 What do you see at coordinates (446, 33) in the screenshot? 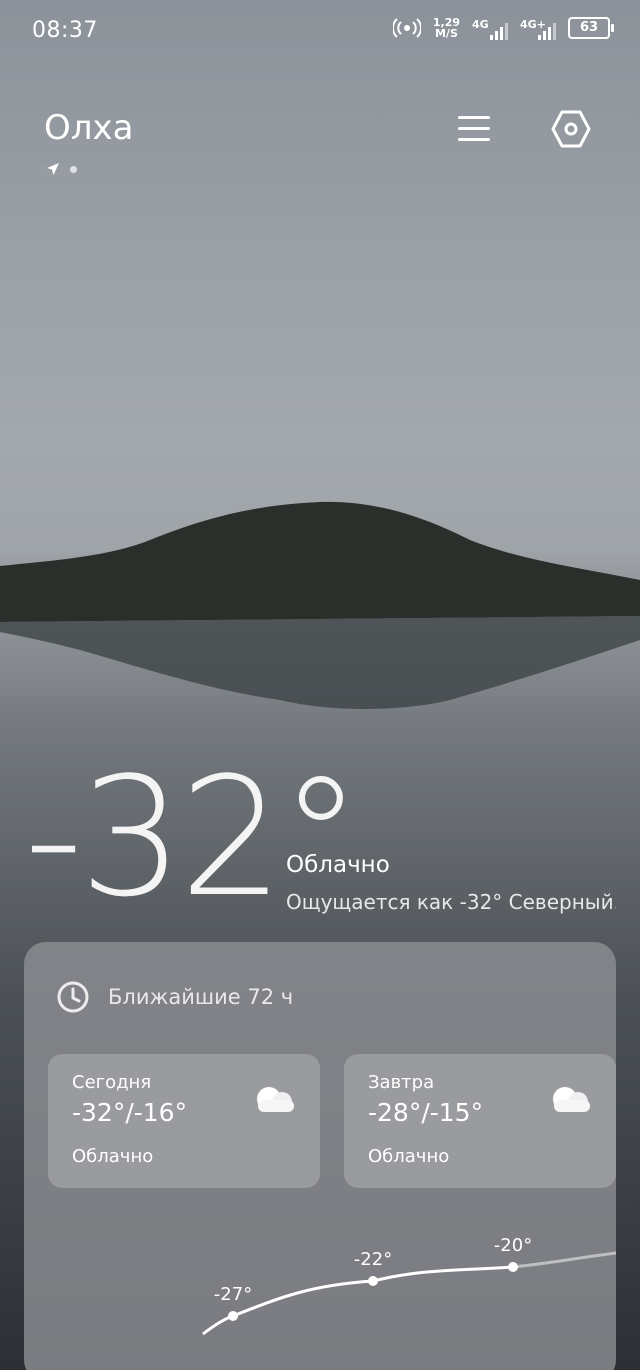
I see `speed-unit: M/S` at bounding box center [446, 33].